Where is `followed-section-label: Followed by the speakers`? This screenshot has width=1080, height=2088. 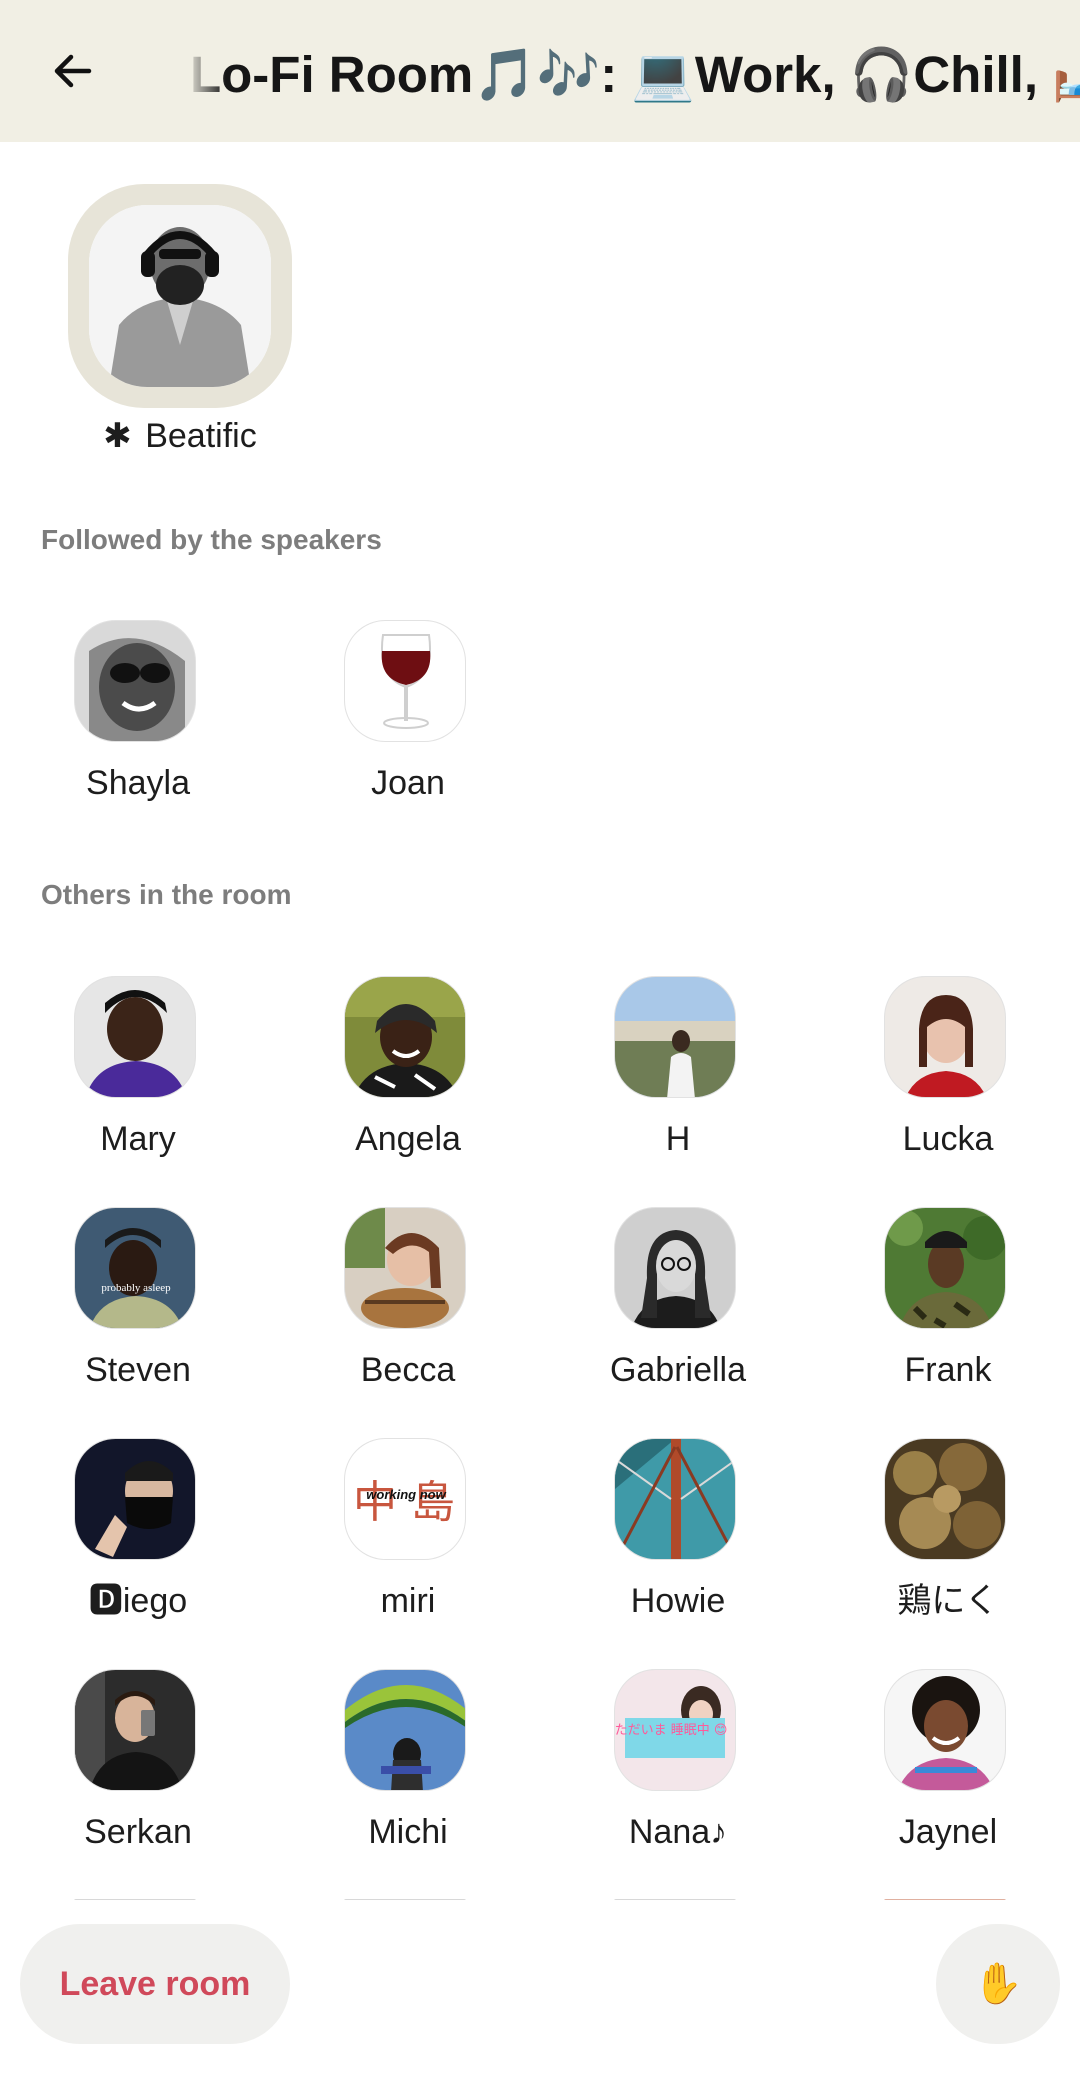
followed-section-label: Followed by the speakers is located at coordinates (211, 539).